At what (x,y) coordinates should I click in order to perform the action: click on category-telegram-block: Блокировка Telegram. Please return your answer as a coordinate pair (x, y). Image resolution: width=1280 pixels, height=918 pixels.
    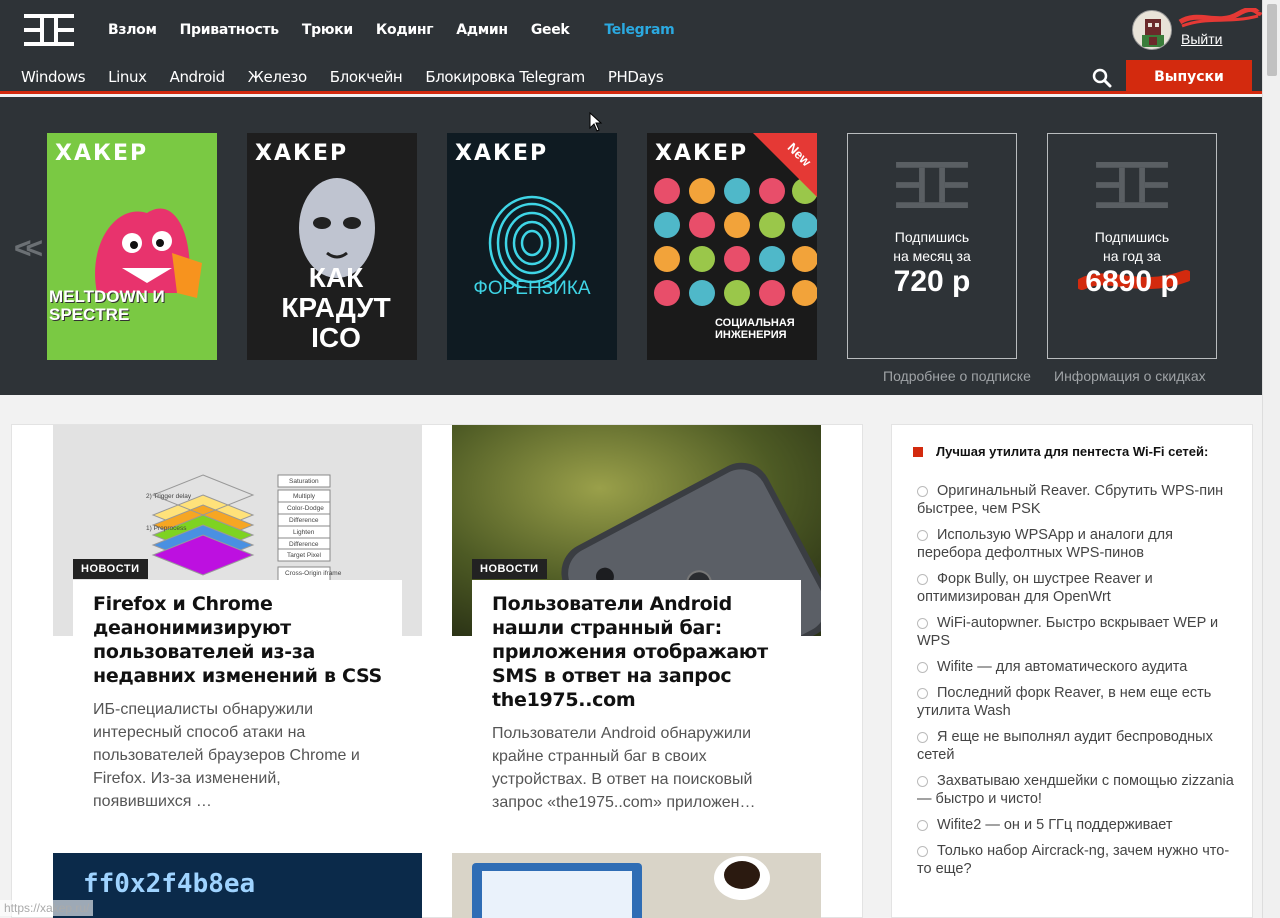
    Looking at the image, I should click on (505, 77).